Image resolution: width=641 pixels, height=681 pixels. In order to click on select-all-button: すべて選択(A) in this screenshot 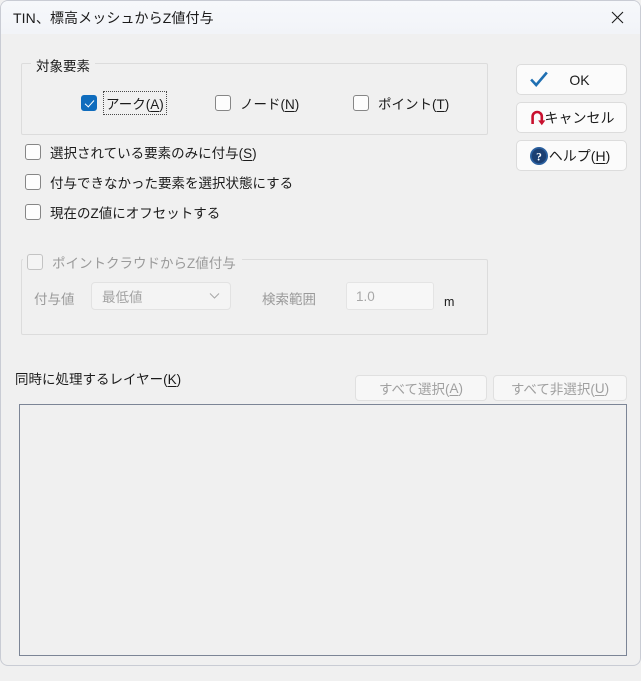, I will do `click(421, 388)`.